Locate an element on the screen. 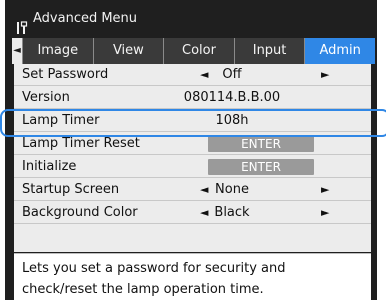  tab-image: Image is located at coordinates (57, 51).